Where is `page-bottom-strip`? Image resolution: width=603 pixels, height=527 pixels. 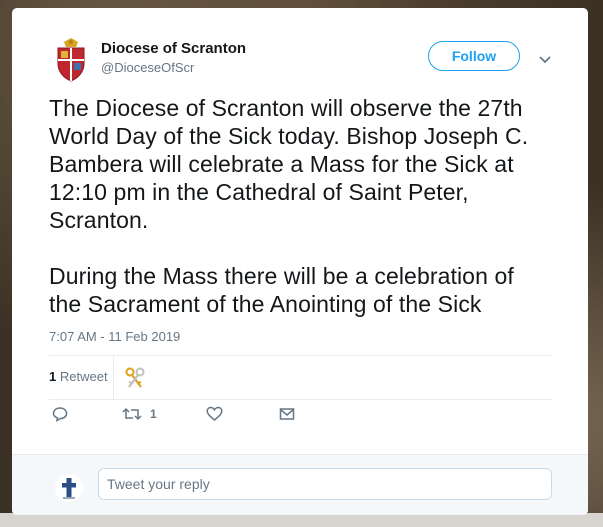 page-bottom-strip is located at coordinates (301, 520).